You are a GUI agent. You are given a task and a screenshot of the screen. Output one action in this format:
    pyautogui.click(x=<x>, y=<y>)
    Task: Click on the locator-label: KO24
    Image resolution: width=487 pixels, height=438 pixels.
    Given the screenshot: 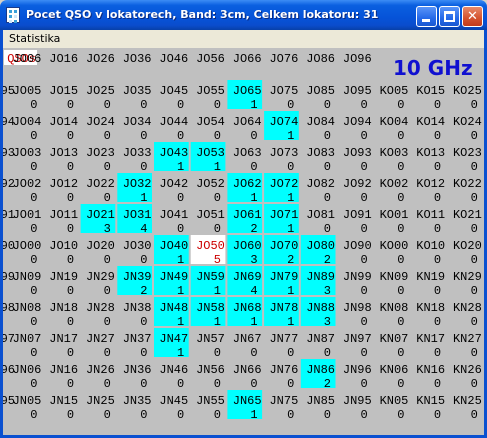 What is the action you would take?
    pyautogui.click(x=467, y=122)
    